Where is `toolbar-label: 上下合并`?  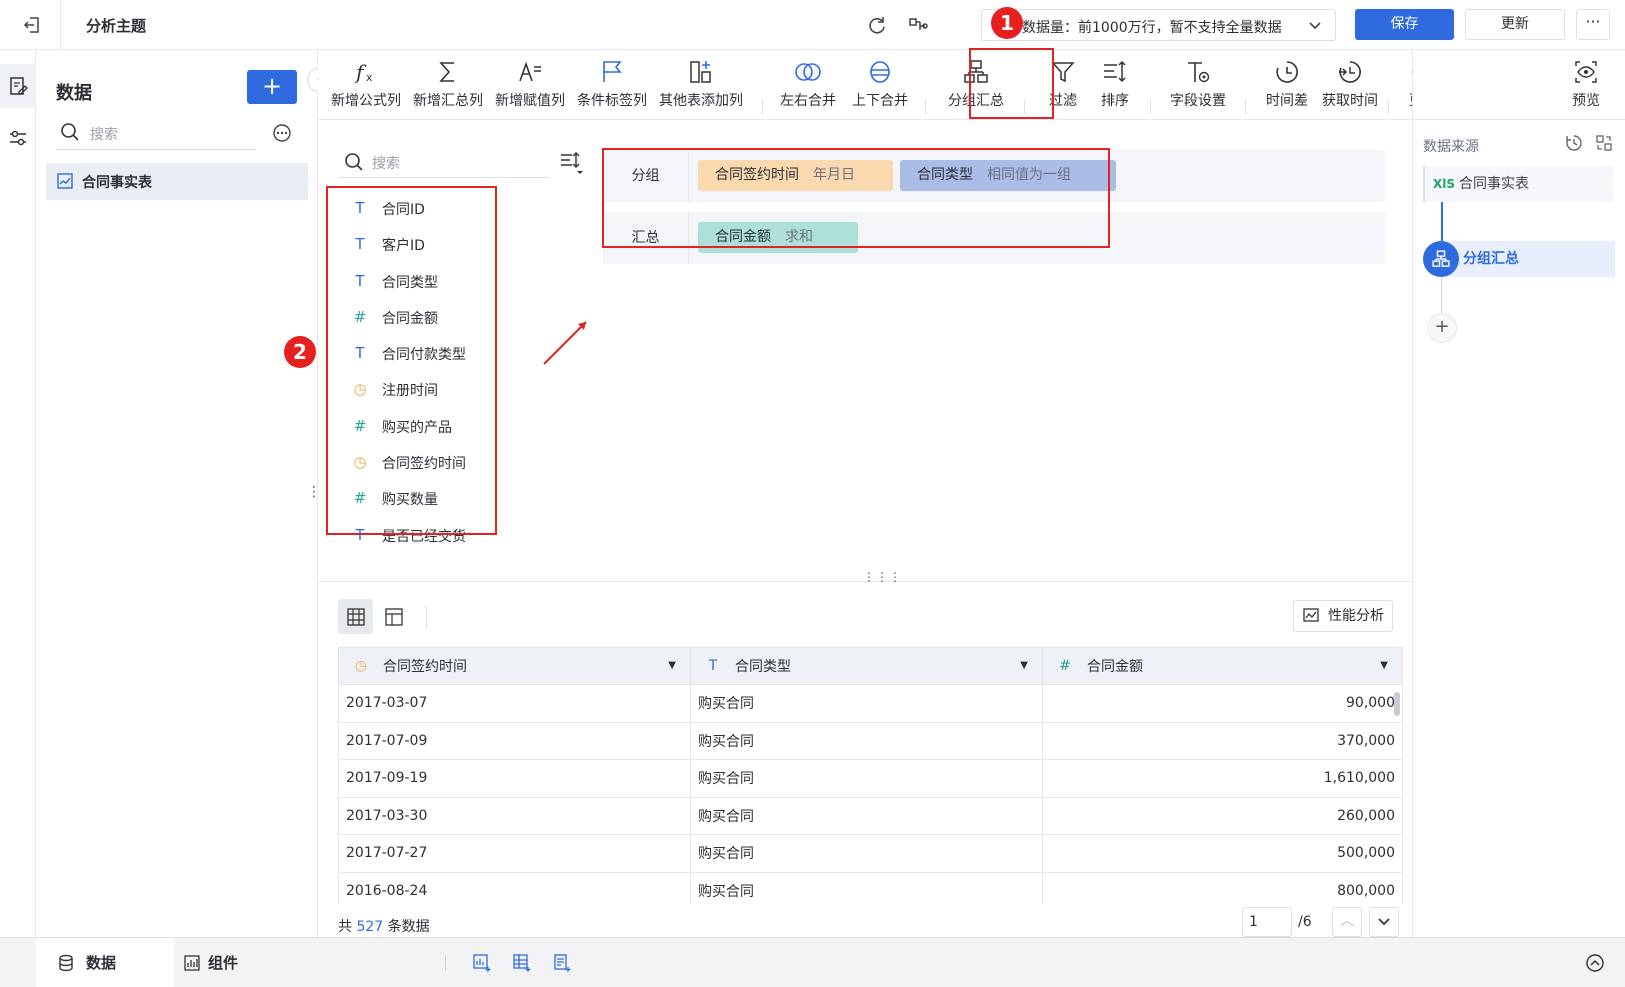
toolbar-label: 上下合并 is located at coordinates (880, 101).